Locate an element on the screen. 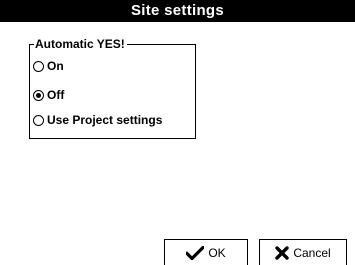 This screenshot has height=265, width=355. radio-button-off is located at coordinates (38, 95).